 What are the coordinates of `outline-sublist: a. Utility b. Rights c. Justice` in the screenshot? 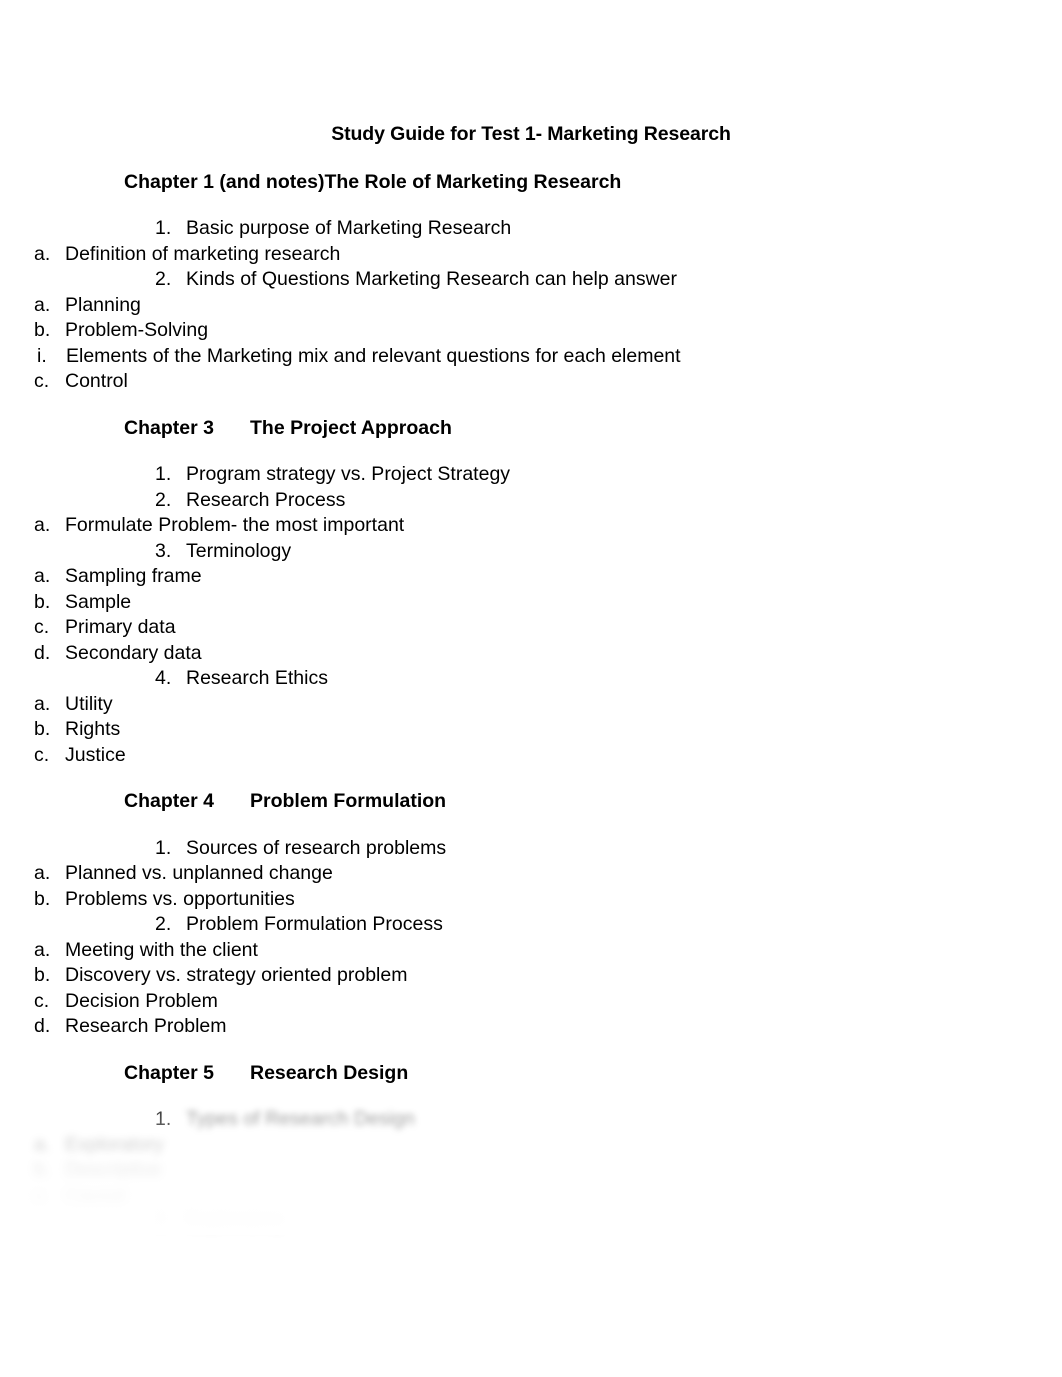 It's located at (531, 730).